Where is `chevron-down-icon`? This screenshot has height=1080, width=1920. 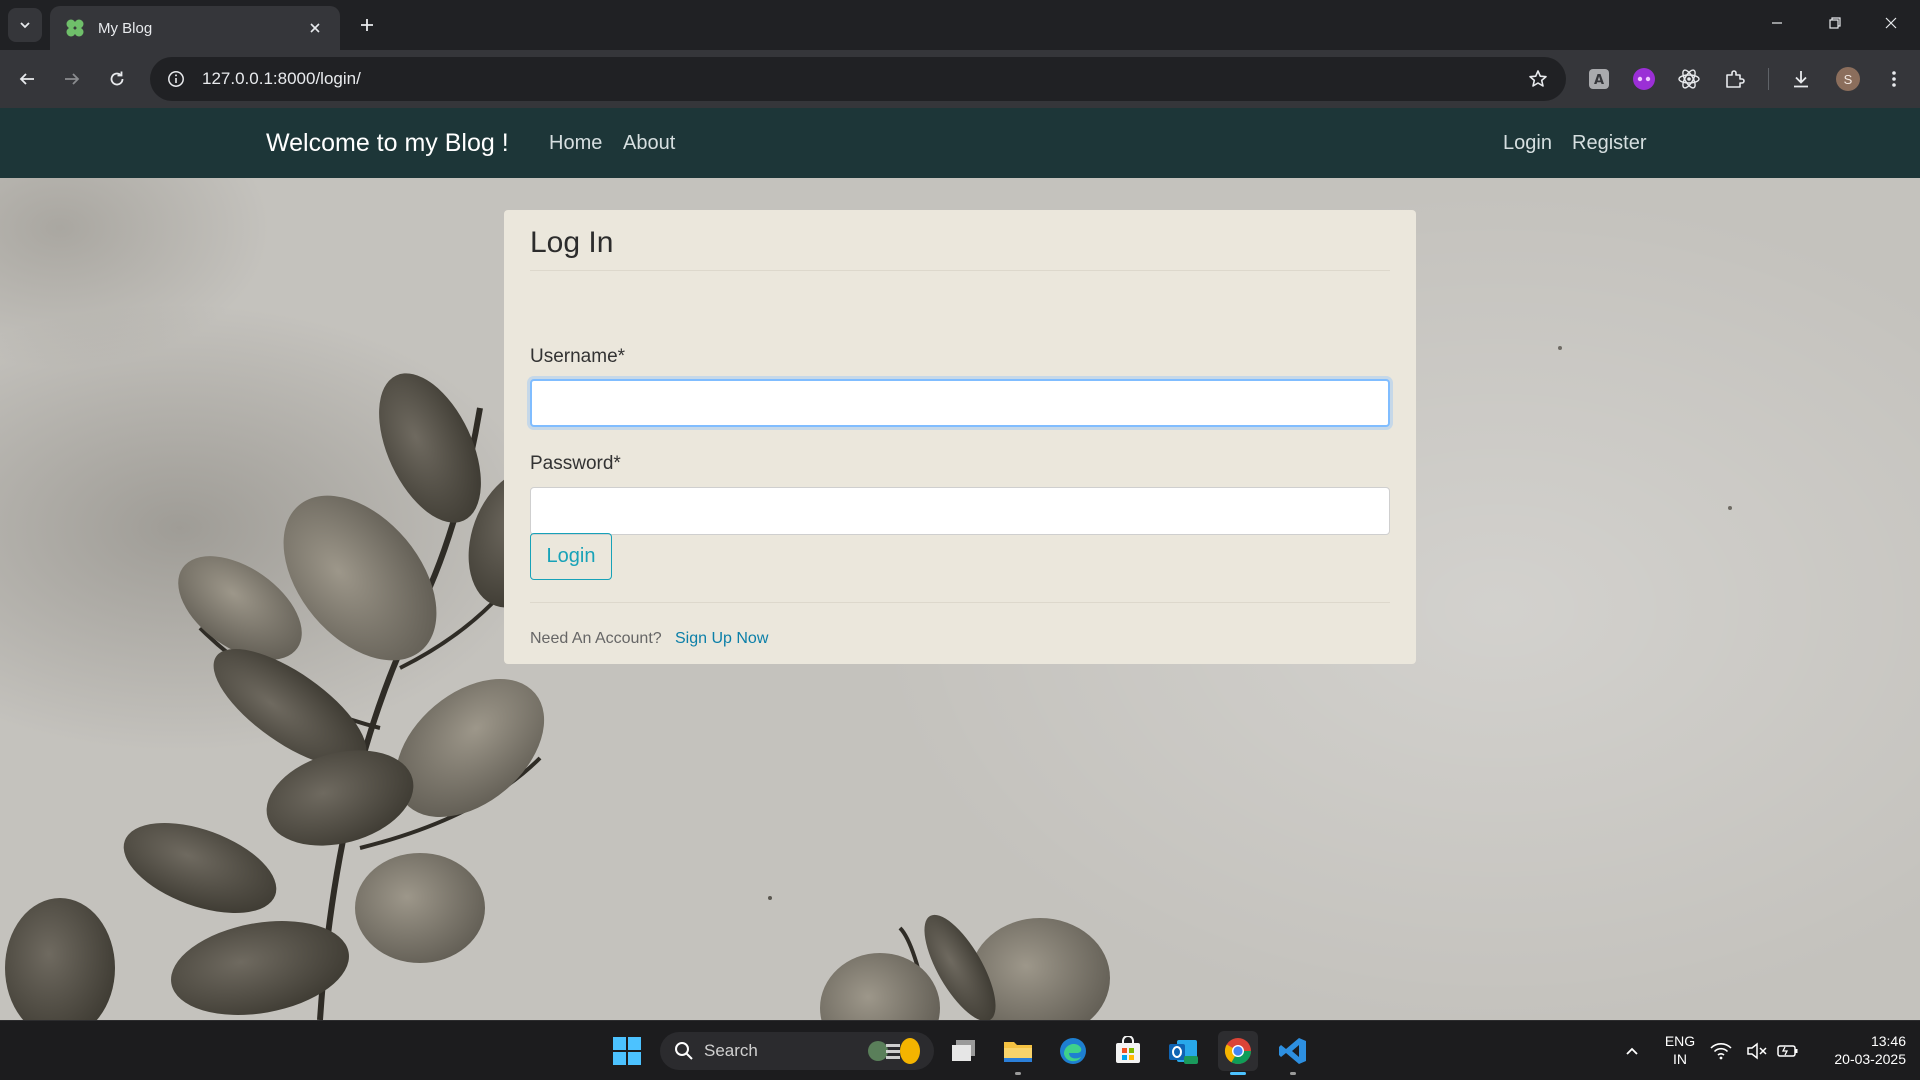
chevron-down-icon is located at coordinates (25, 25).